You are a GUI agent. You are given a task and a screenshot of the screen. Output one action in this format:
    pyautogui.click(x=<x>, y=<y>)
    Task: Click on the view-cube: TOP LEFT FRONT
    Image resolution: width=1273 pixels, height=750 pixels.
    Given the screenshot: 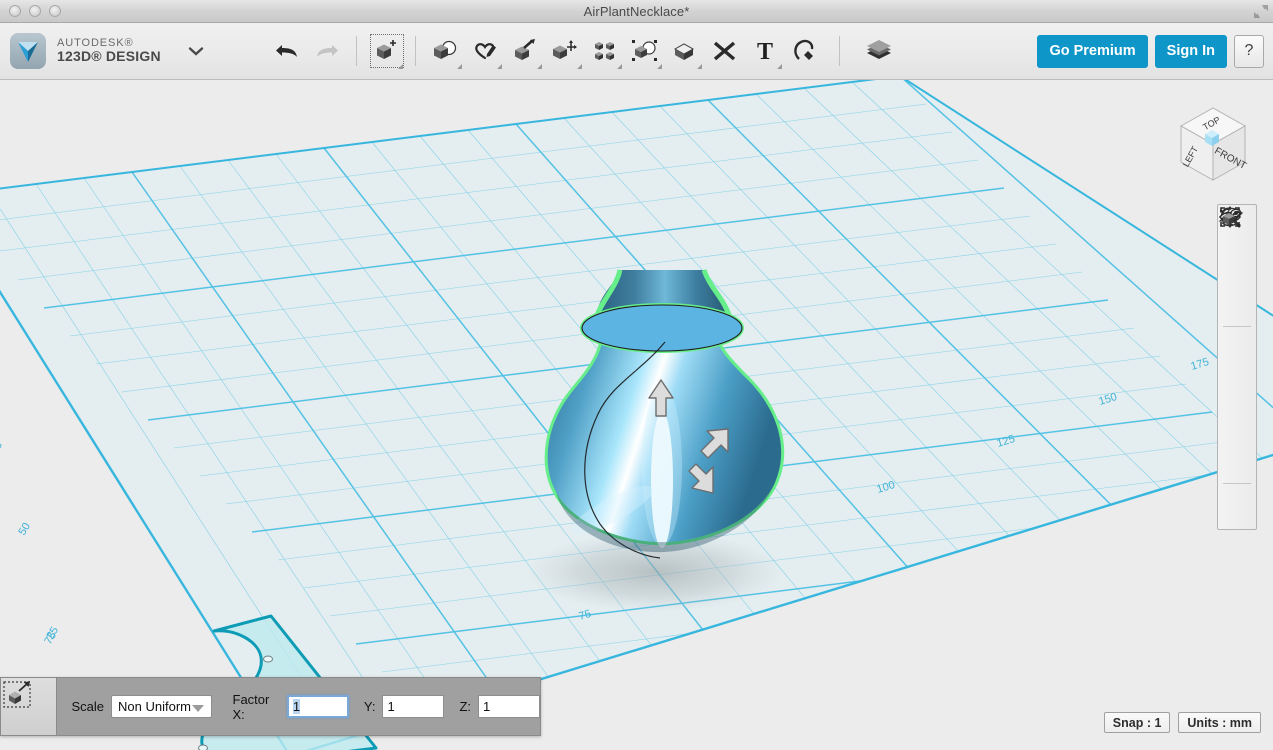 What is the action you would take?
    pyautogui.click(x=1211, y=144)
    